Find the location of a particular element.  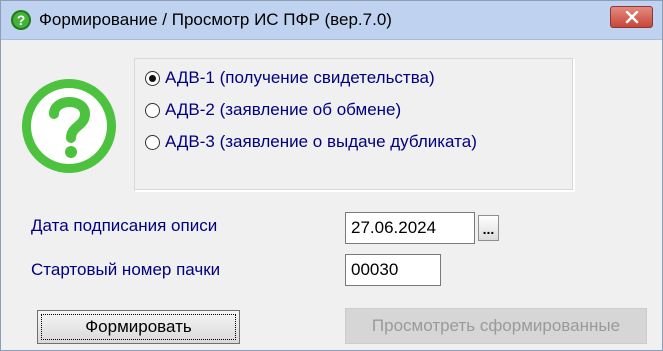

radio-label: АДВ-3 (заявление о выдаче дубликата) is located at coordinates (321, 141).